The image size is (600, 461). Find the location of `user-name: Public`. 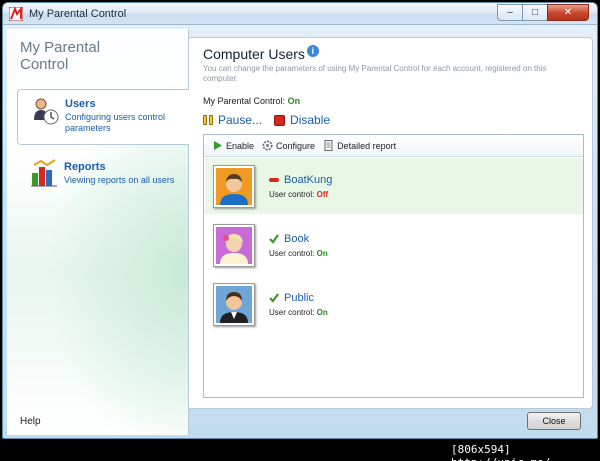

user-name: Public is located at coordinates (299, 297).